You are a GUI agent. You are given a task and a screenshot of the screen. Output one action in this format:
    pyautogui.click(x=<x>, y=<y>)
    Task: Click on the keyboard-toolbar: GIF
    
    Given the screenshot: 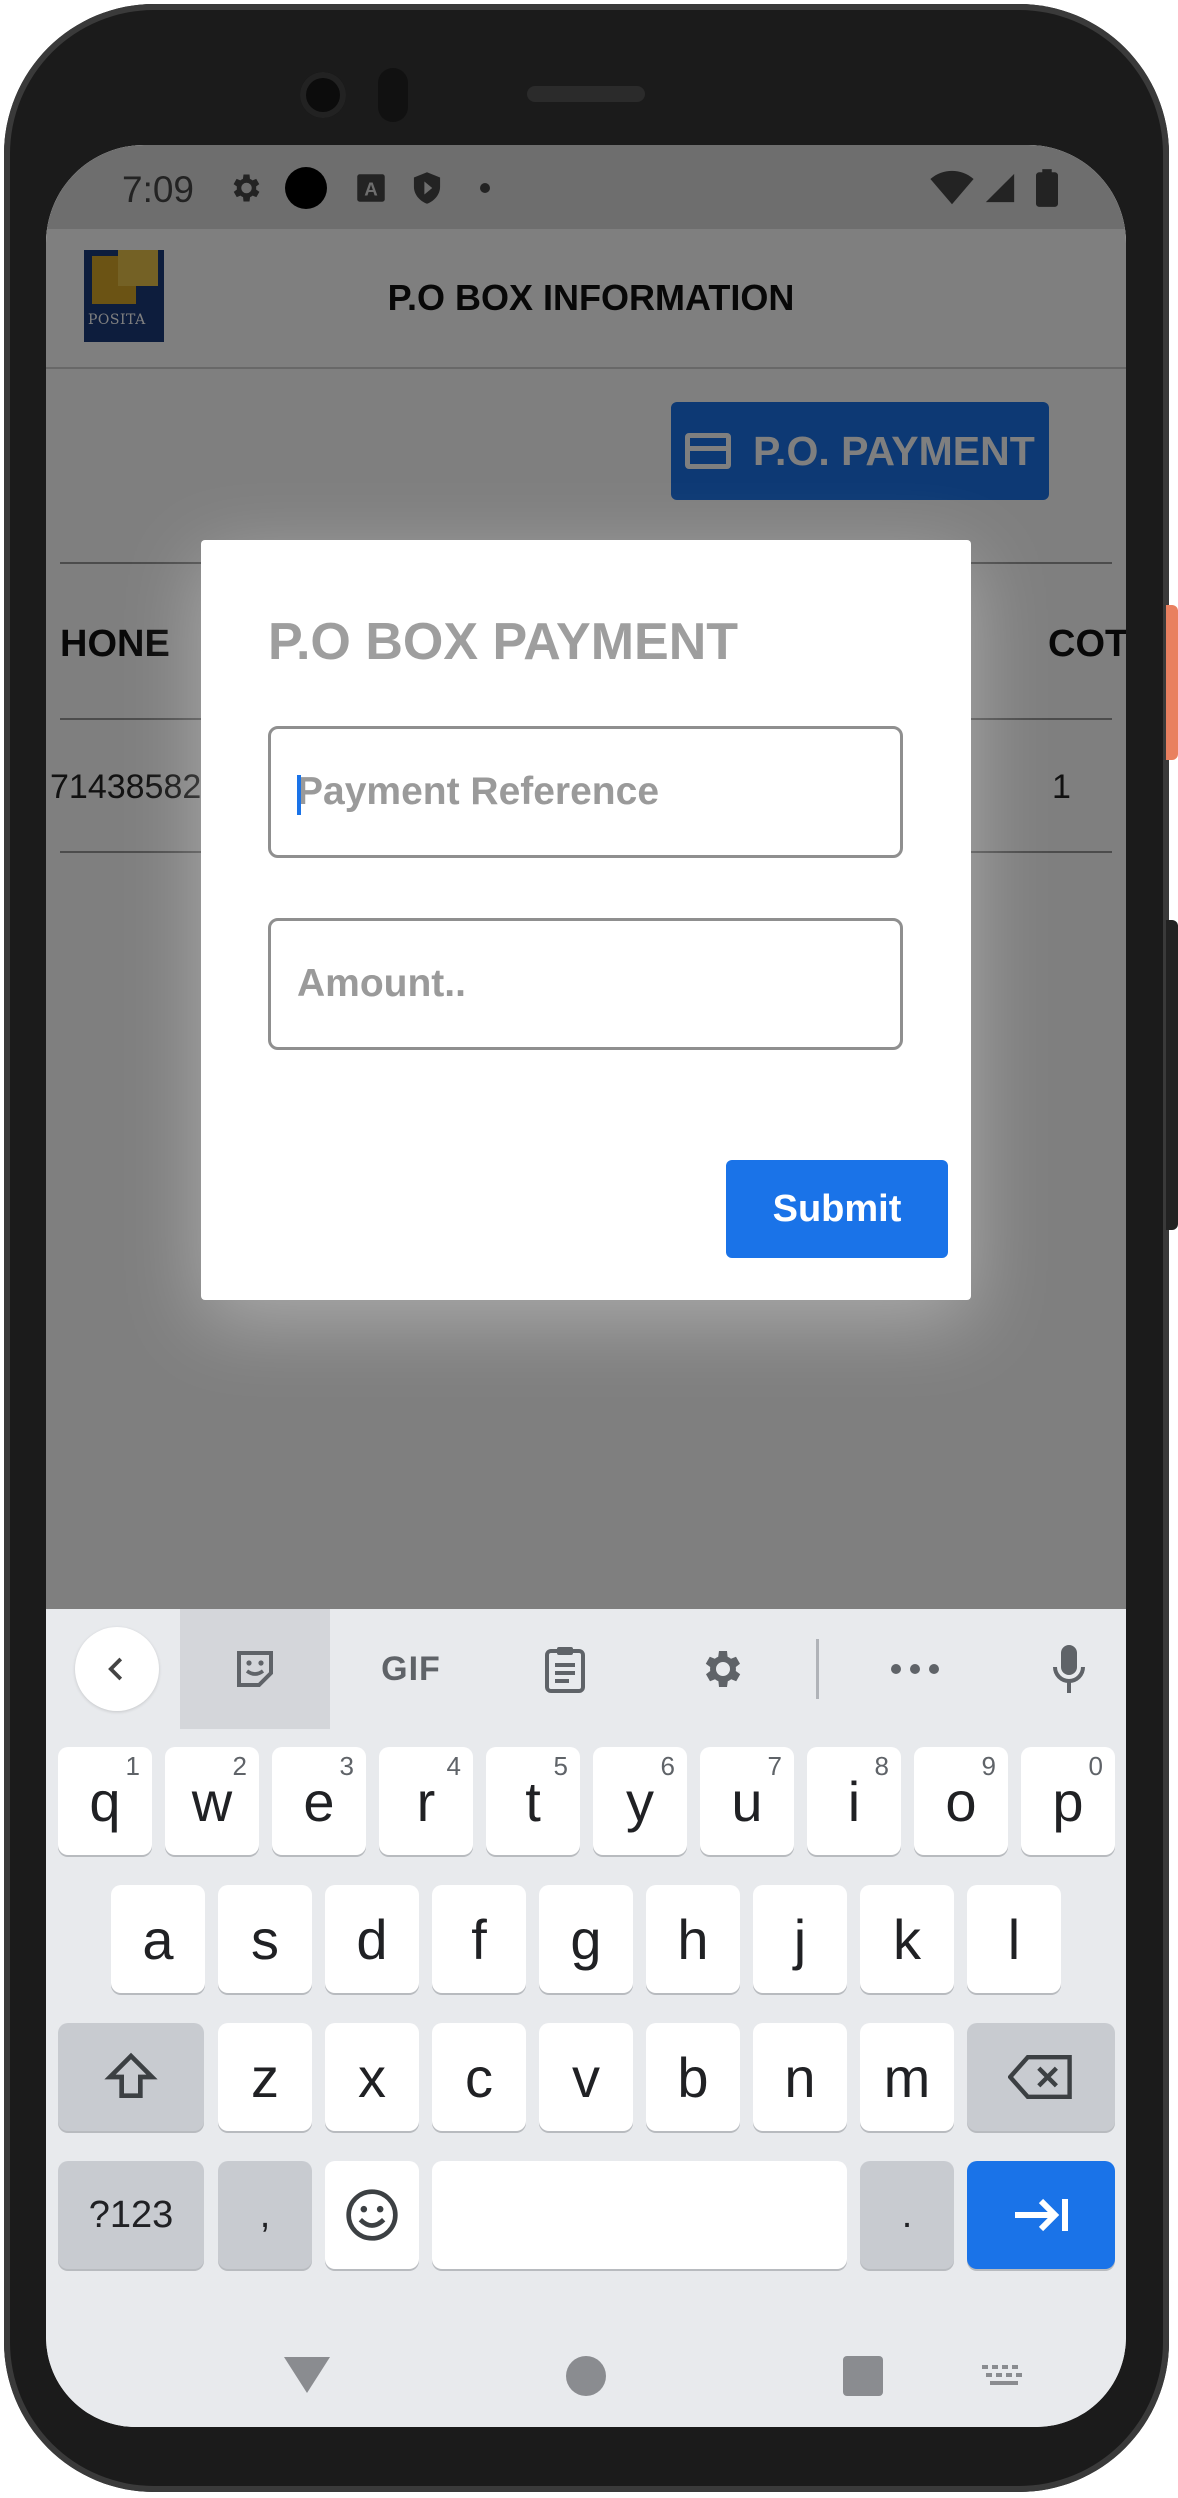 What is the action you would take?
    pyautogui.click(x=586, y=1669)
    